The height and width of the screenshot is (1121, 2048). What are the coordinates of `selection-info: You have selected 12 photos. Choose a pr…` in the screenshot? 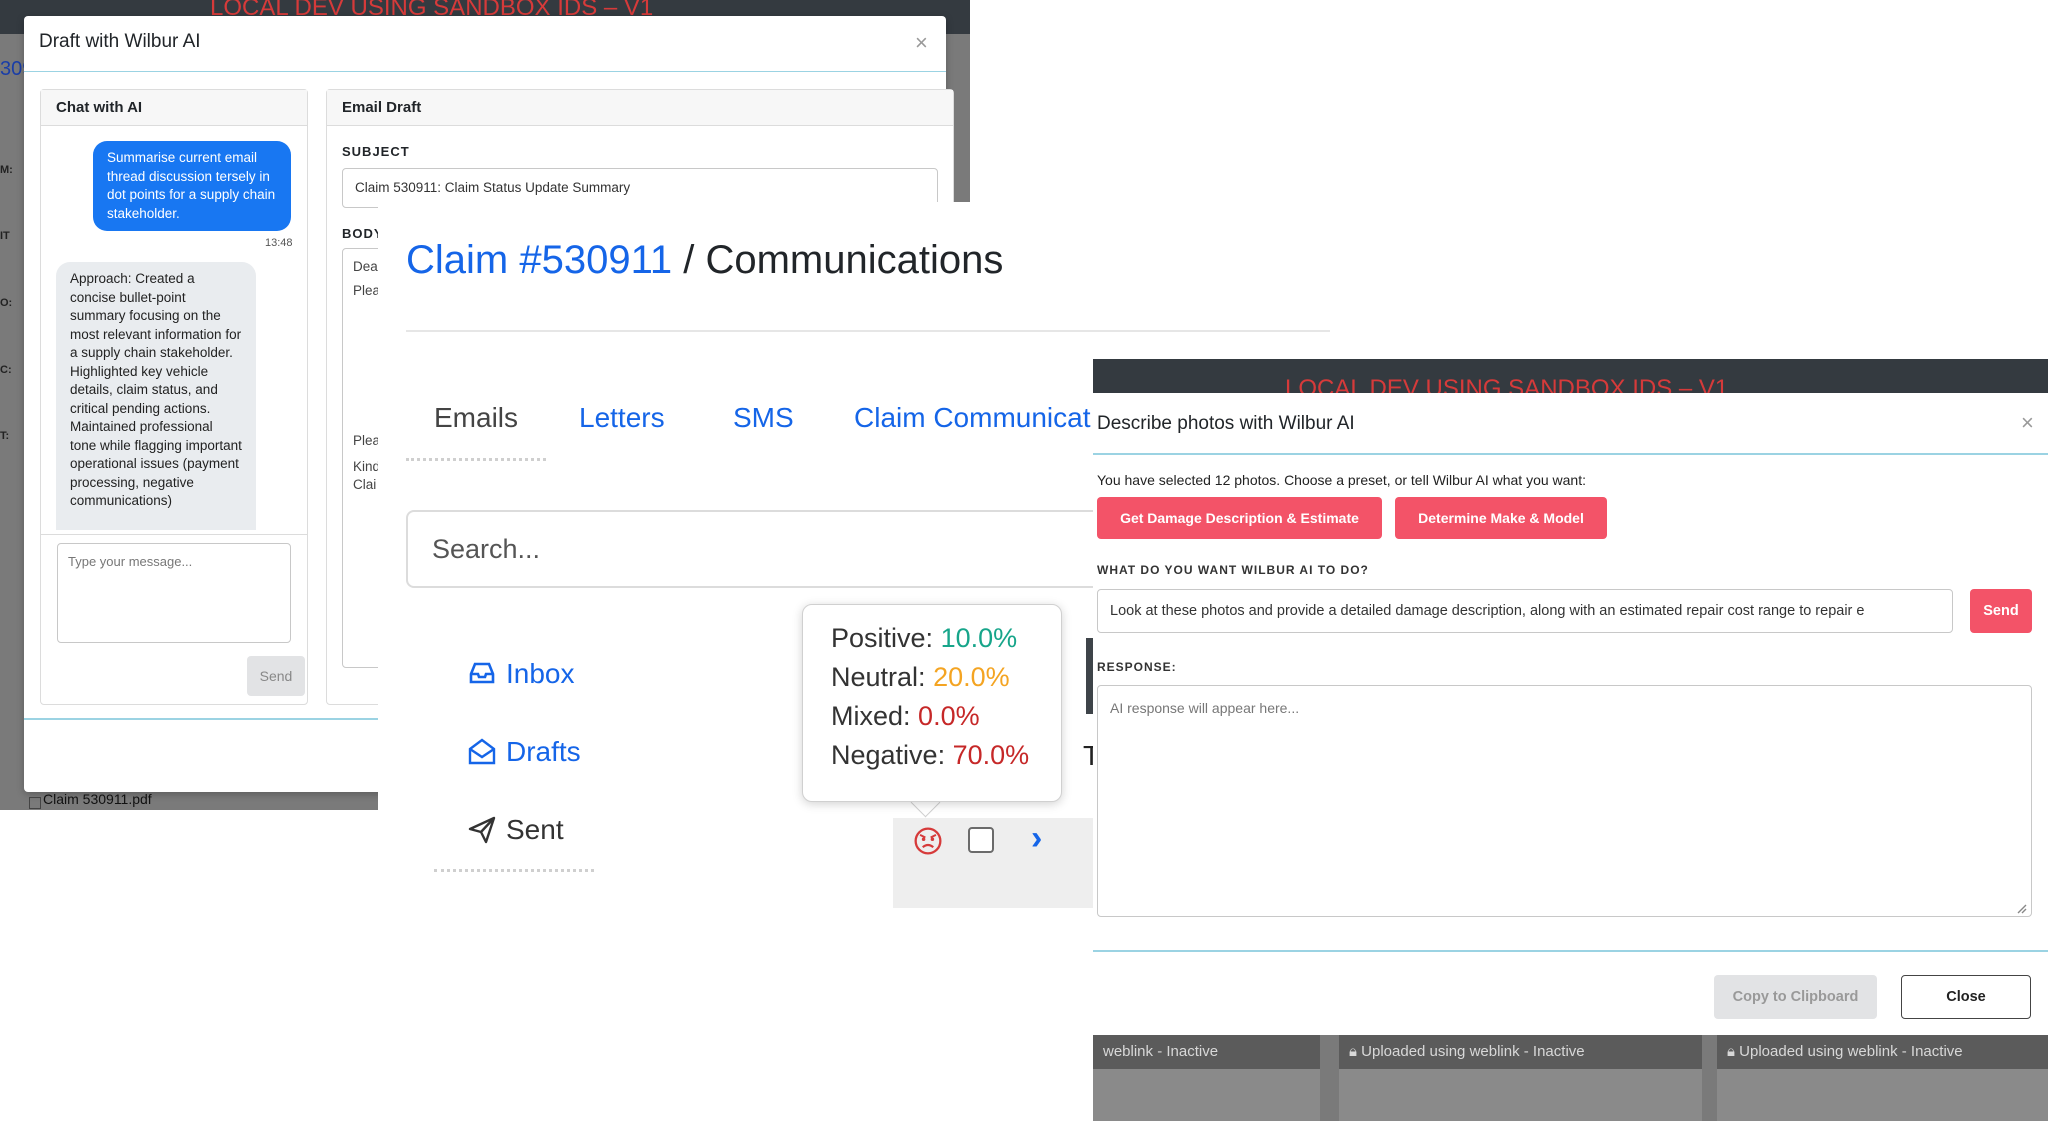 It's located at (1341, 480).